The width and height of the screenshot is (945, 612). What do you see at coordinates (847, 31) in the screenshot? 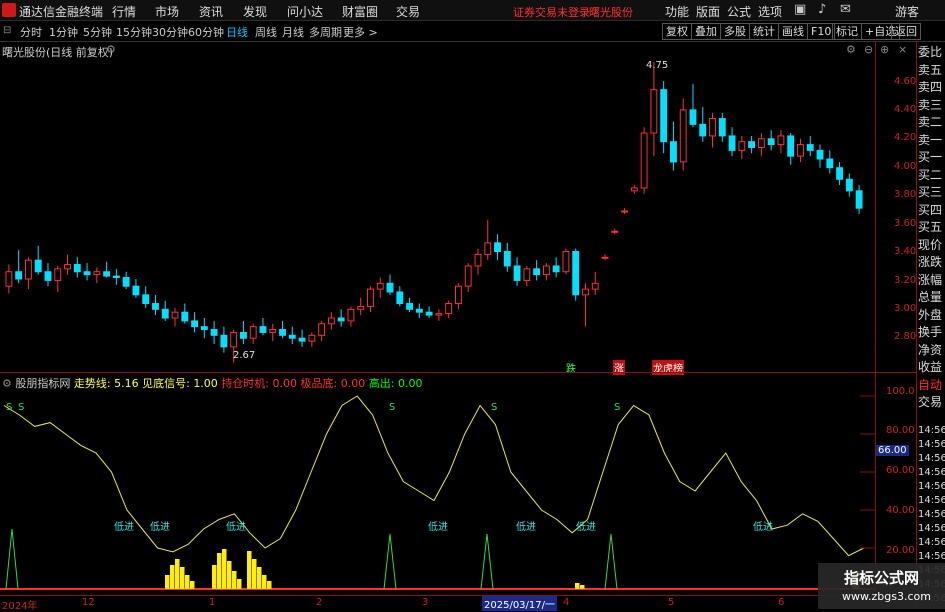
I see `mark-button: 标记` at bounding box center [847, 31].